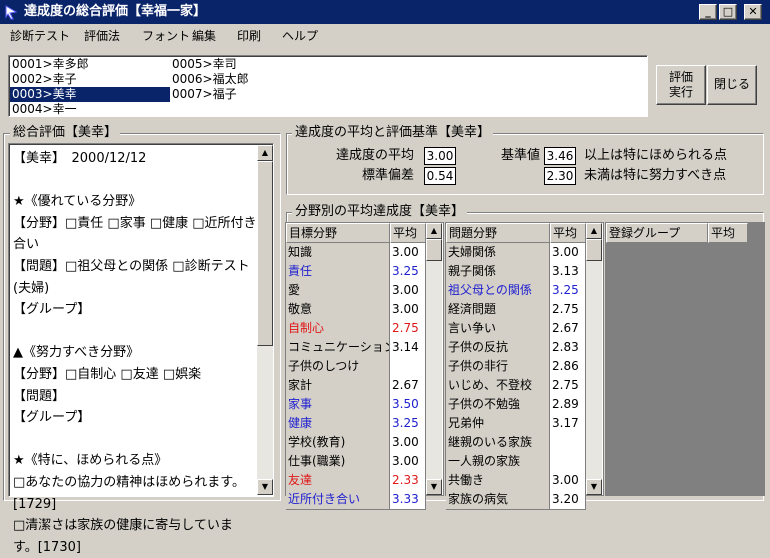 The height and width of the screenshot is (558, 770). Describe the element at coordinates (40, 36) in the screenshot. I see `menu-diagnostic-test: 診断テスト` at that location.